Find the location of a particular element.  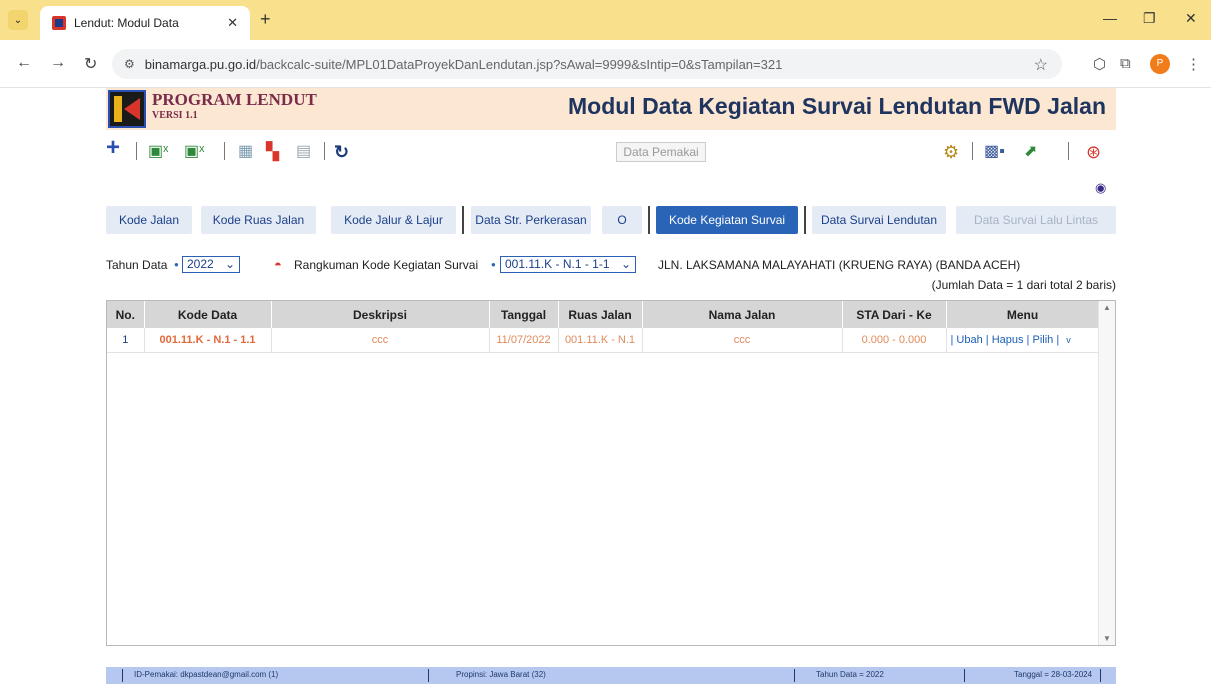

cell-nama-jalan: ccc is located at coordinates (742, 340).